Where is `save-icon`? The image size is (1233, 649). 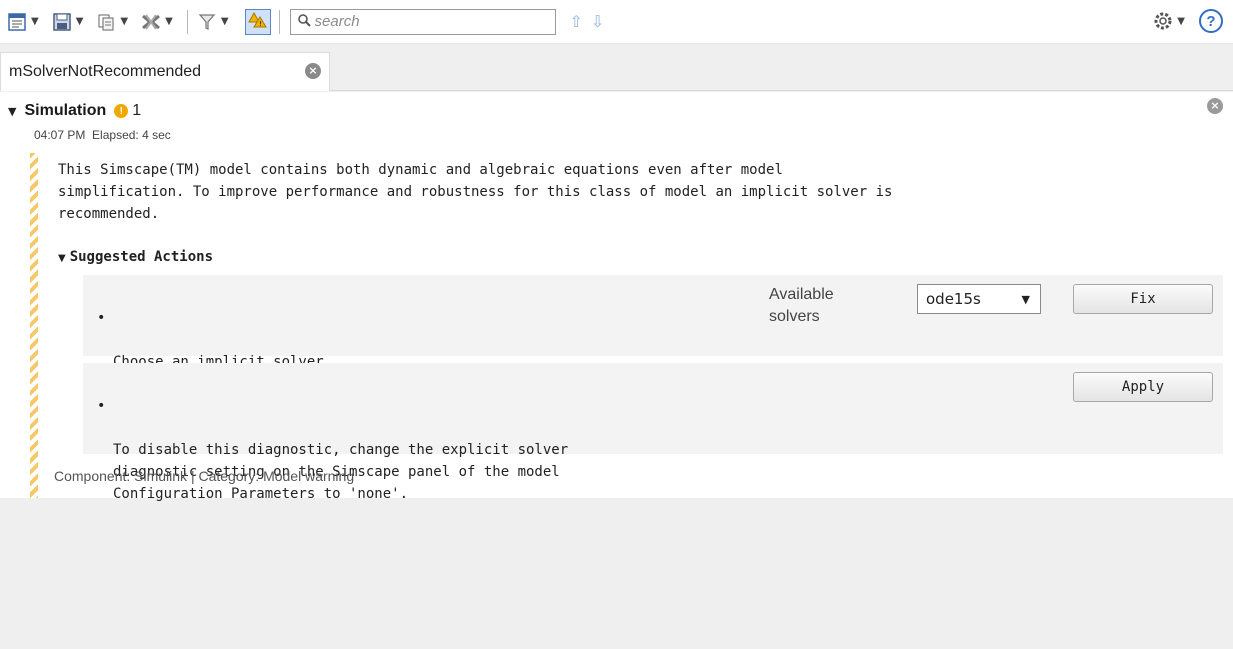 save-icon is located at coordinates (62, 22).